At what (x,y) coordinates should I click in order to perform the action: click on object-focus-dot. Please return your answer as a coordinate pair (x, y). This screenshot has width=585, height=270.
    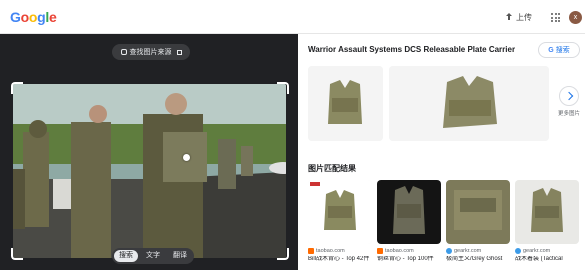
    Looking at the image, I should click on (186, 157).